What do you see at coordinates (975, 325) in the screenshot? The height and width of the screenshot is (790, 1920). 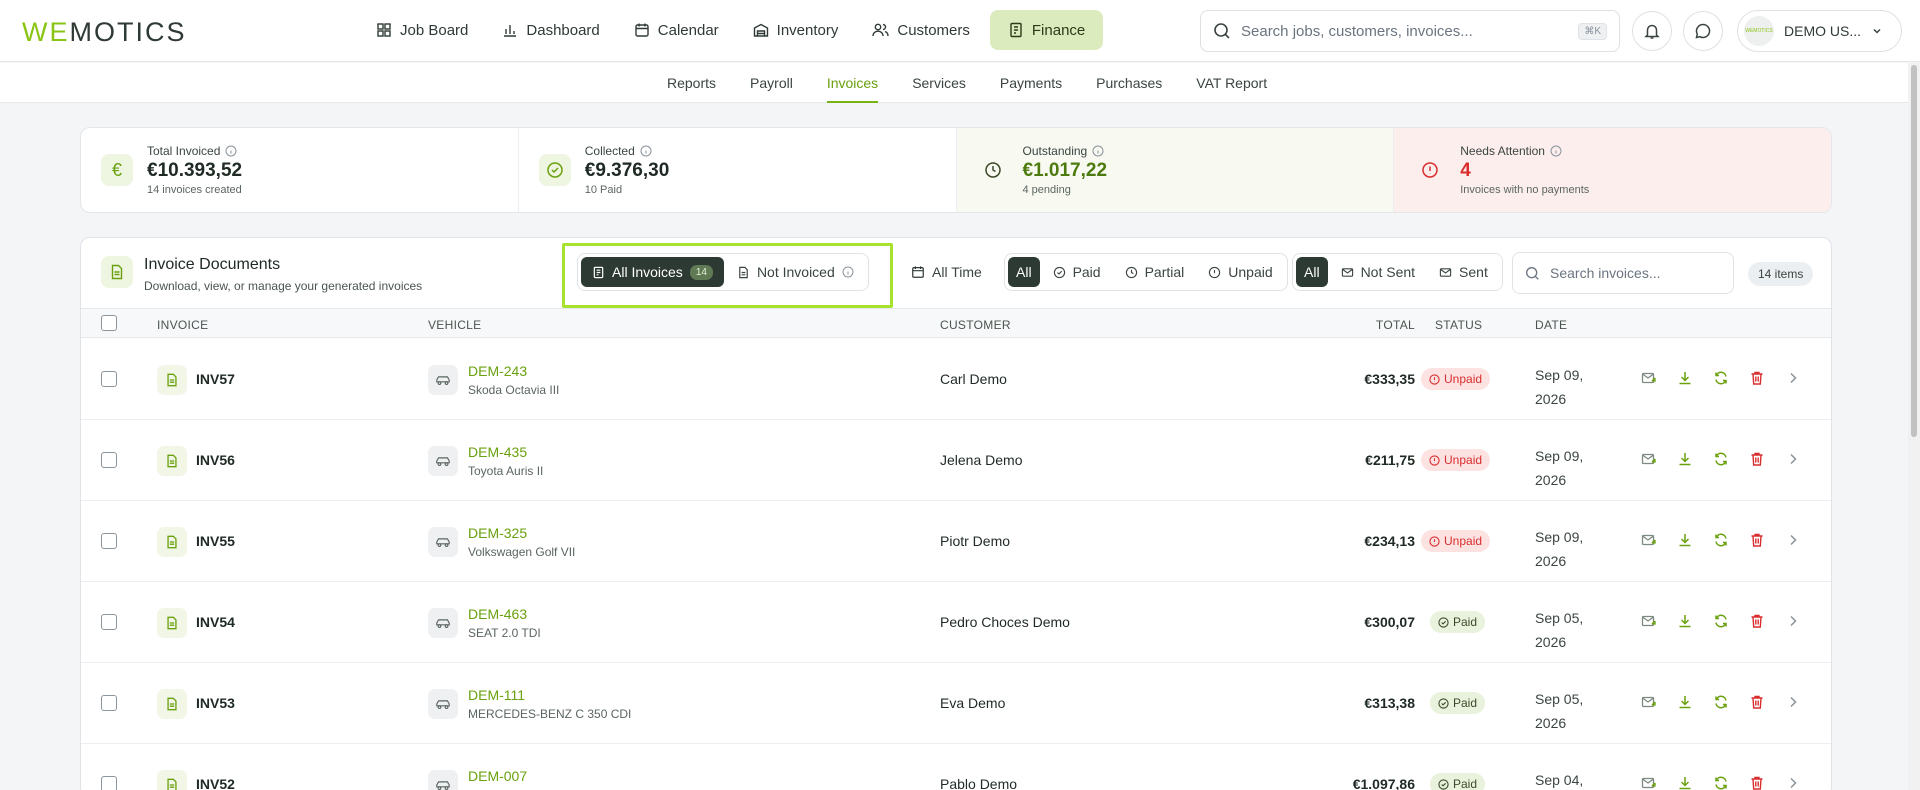 I see `col-customer: CUSTOMER` at bounding box center [975, 325].